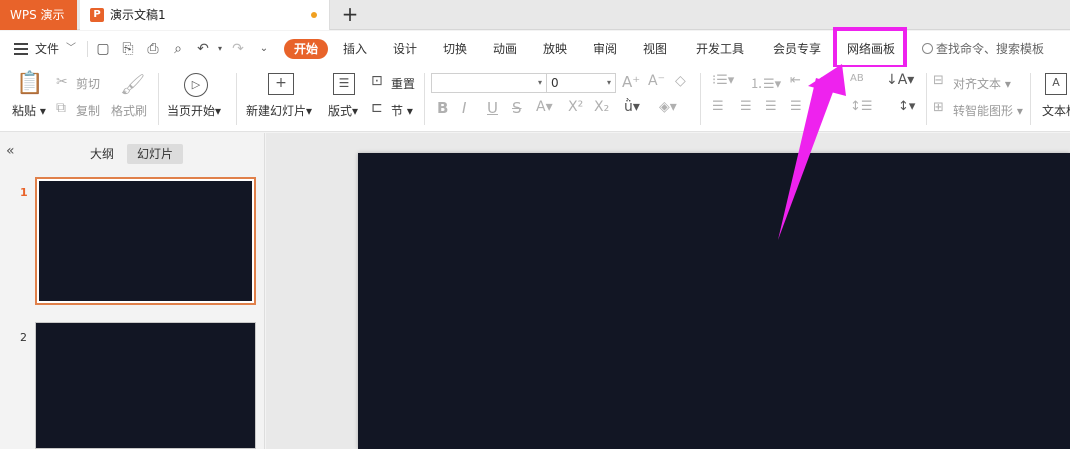  Describe the element at coordinates (402, 110) in the screenshot. I see `section-button: 节 ▾` at that location.